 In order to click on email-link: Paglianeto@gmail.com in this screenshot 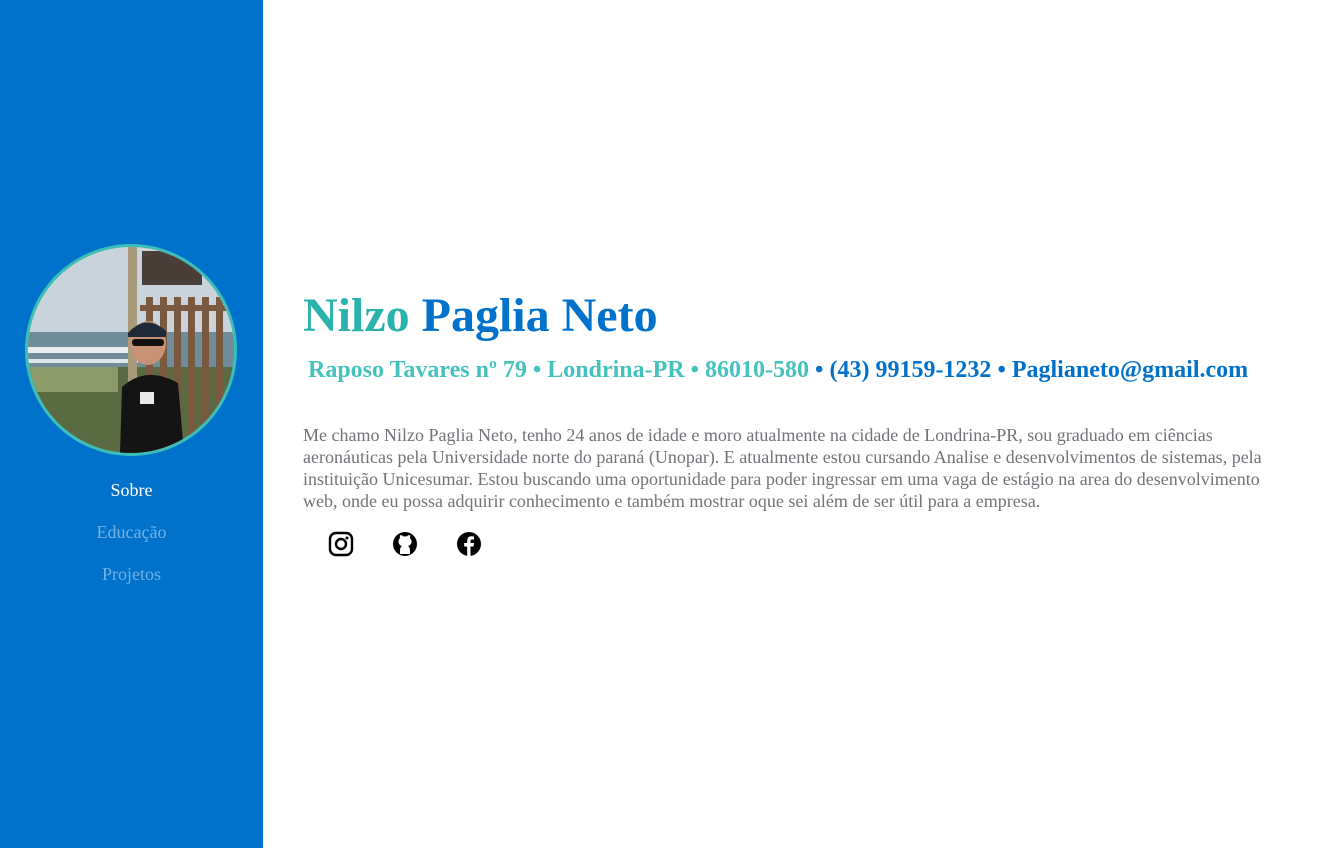, I will do `click(1130, 370)`.